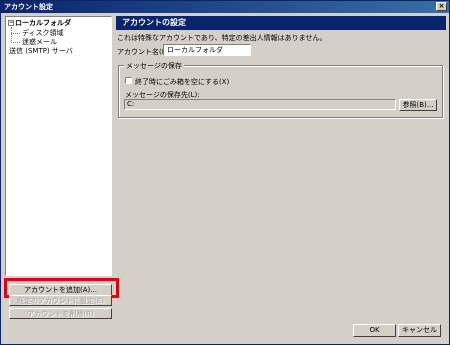  What do you see at coordinates (28, 7) in the screenshot?
I see `window-title: アカウント設定` at bounding box center [28, 7].